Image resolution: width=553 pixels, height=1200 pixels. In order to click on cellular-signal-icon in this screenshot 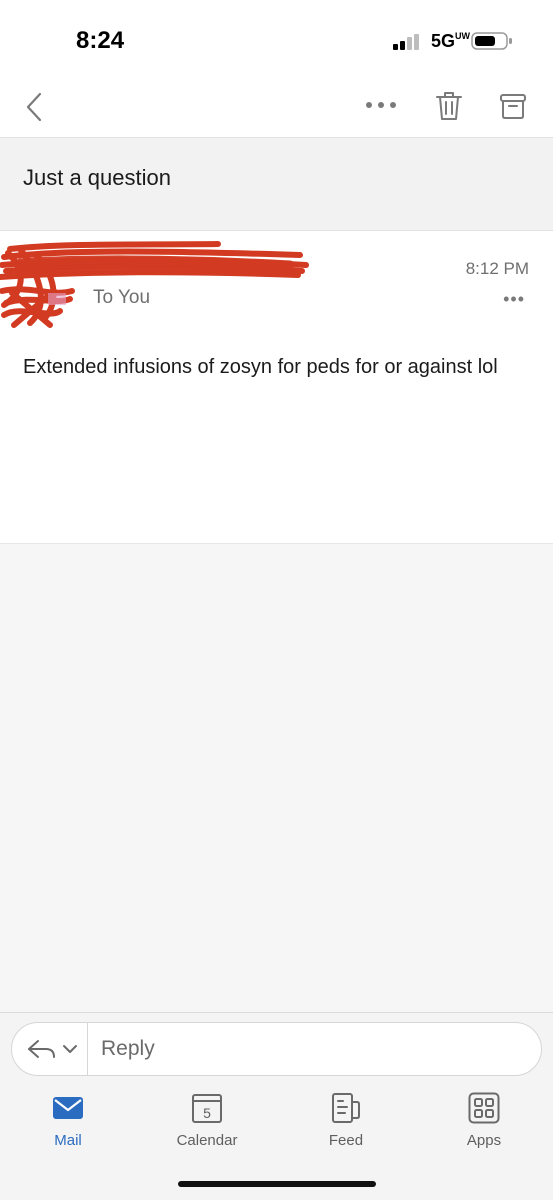, I will do `click(406, 42)`.